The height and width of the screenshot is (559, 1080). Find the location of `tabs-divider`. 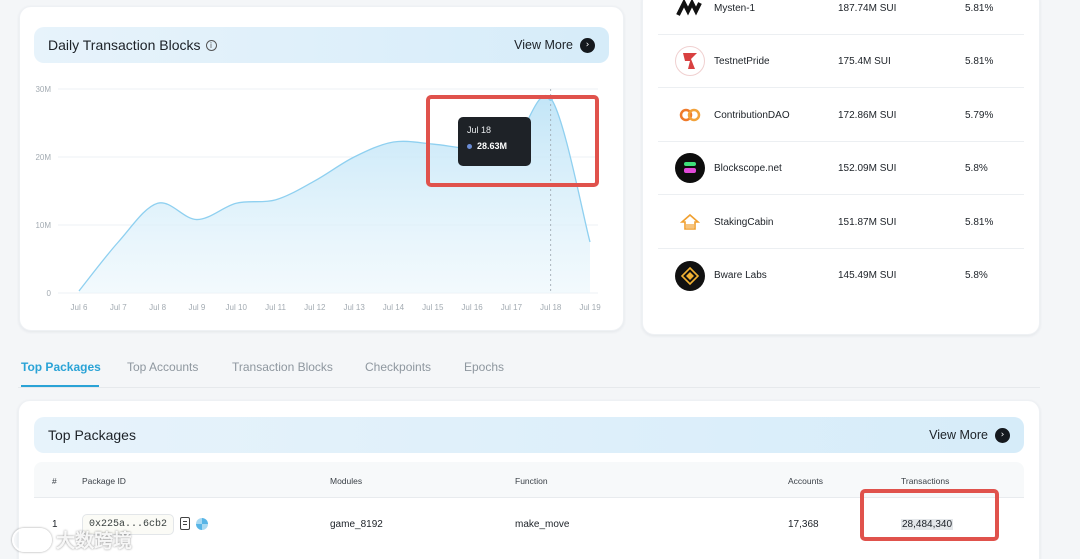

tabs-divider is located at coordinates (529, 387).